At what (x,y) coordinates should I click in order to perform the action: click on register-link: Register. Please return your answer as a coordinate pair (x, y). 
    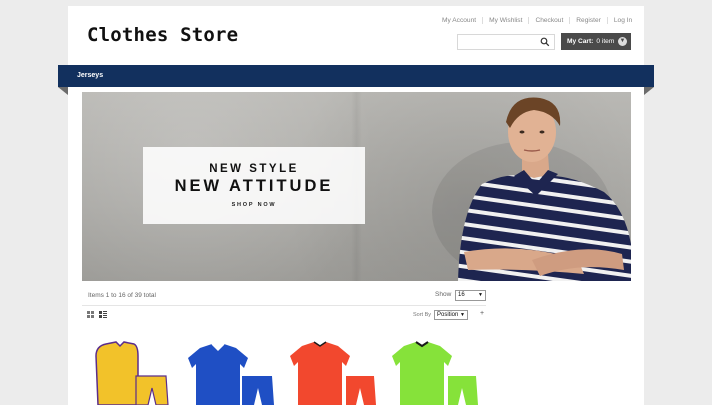
    Looking at the image, I should click on (588, 20).